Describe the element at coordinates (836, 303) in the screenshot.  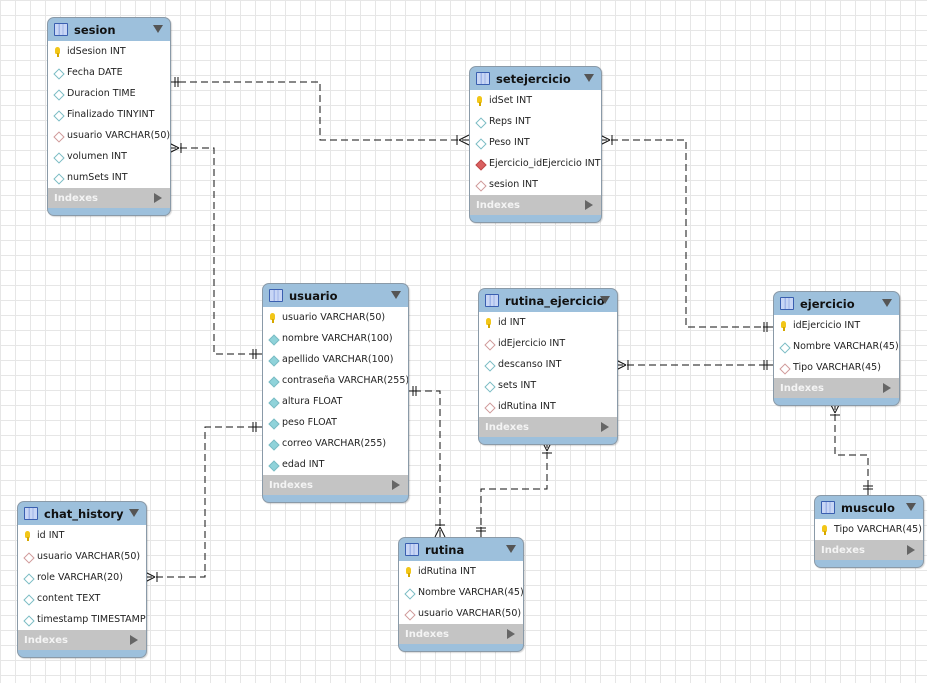
I see `table-header: ejercicio` at that location.